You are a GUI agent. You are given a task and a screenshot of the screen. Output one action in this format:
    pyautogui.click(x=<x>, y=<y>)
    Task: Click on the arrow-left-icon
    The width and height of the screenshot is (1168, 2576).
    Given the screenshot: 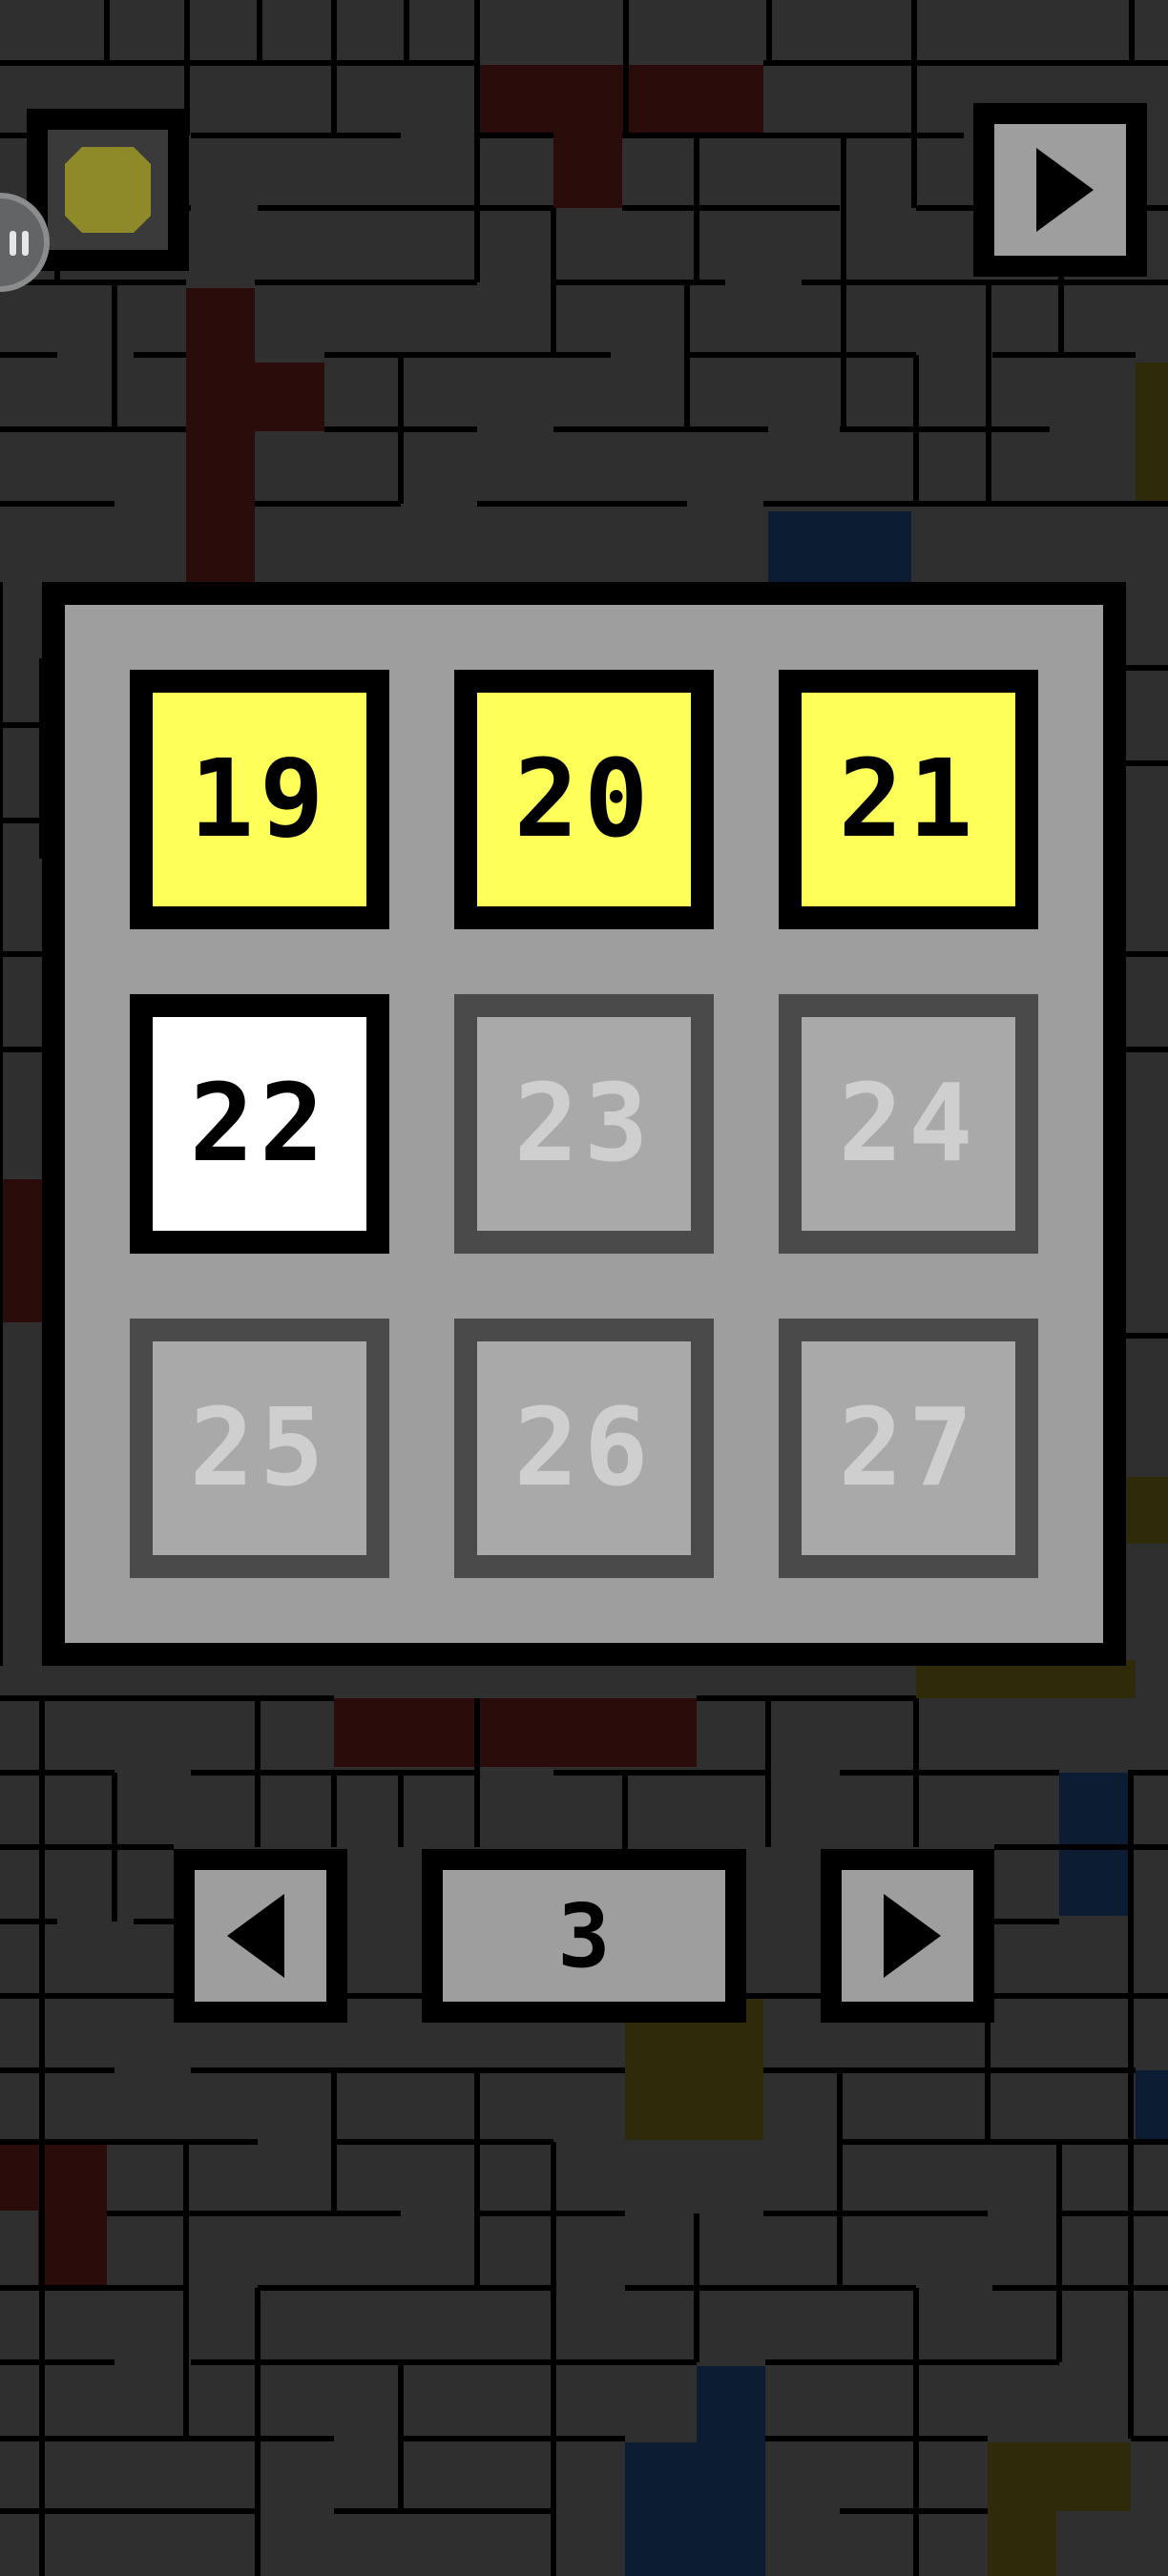 What is the action you would take?
    pyautogui.click(x=255, y=1936)
    